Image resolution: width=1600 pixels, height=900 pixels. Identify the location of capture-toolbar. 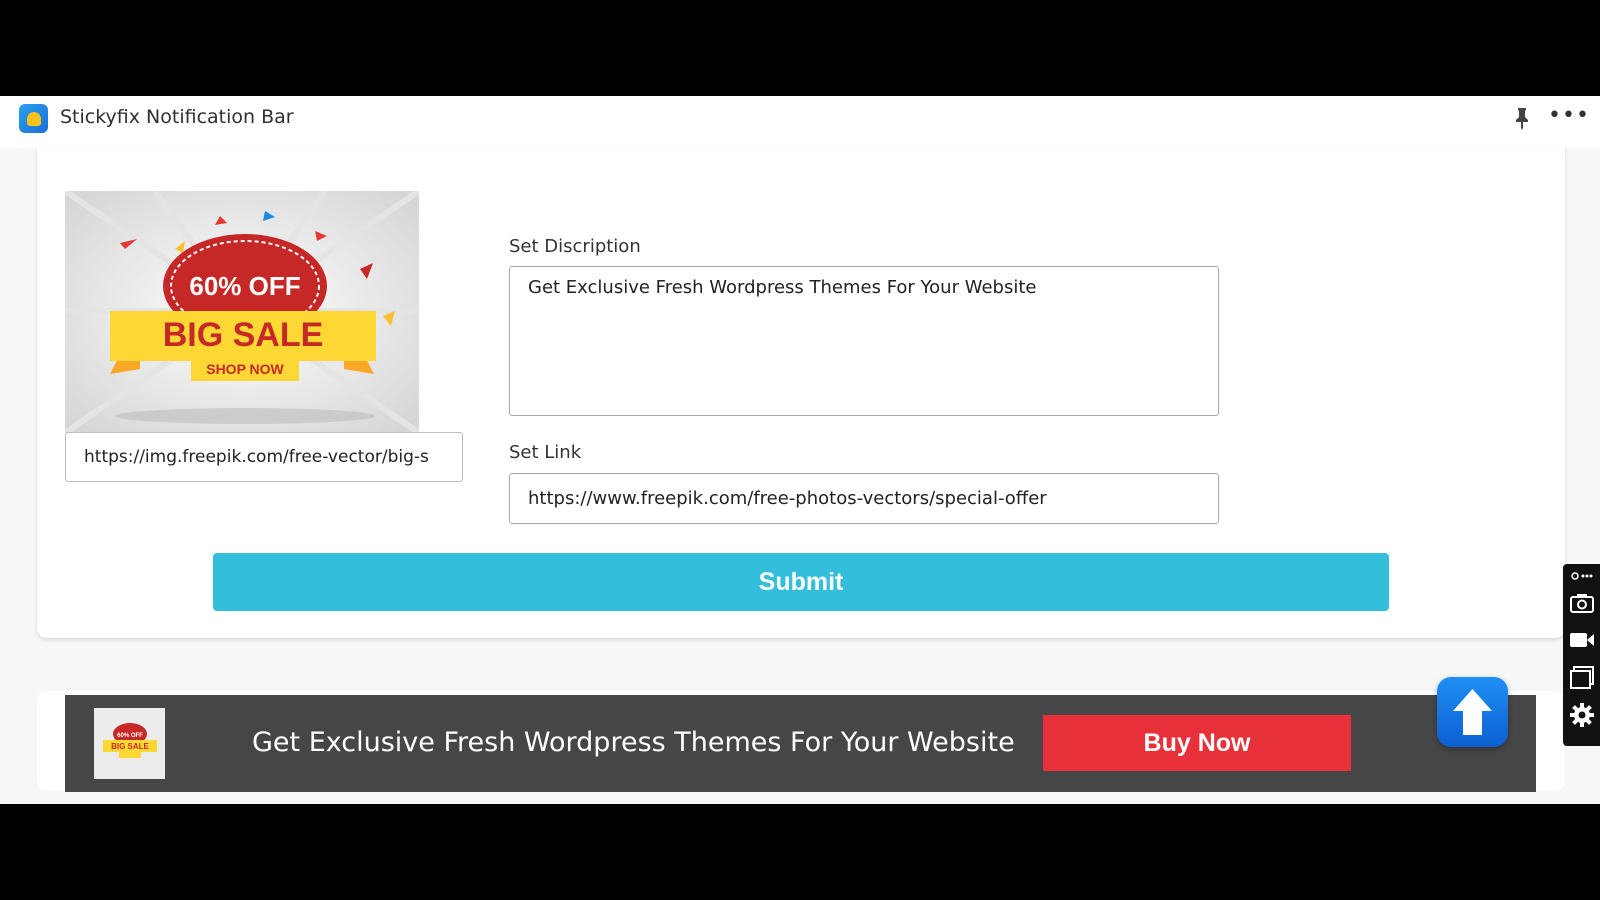
(1581, 655).